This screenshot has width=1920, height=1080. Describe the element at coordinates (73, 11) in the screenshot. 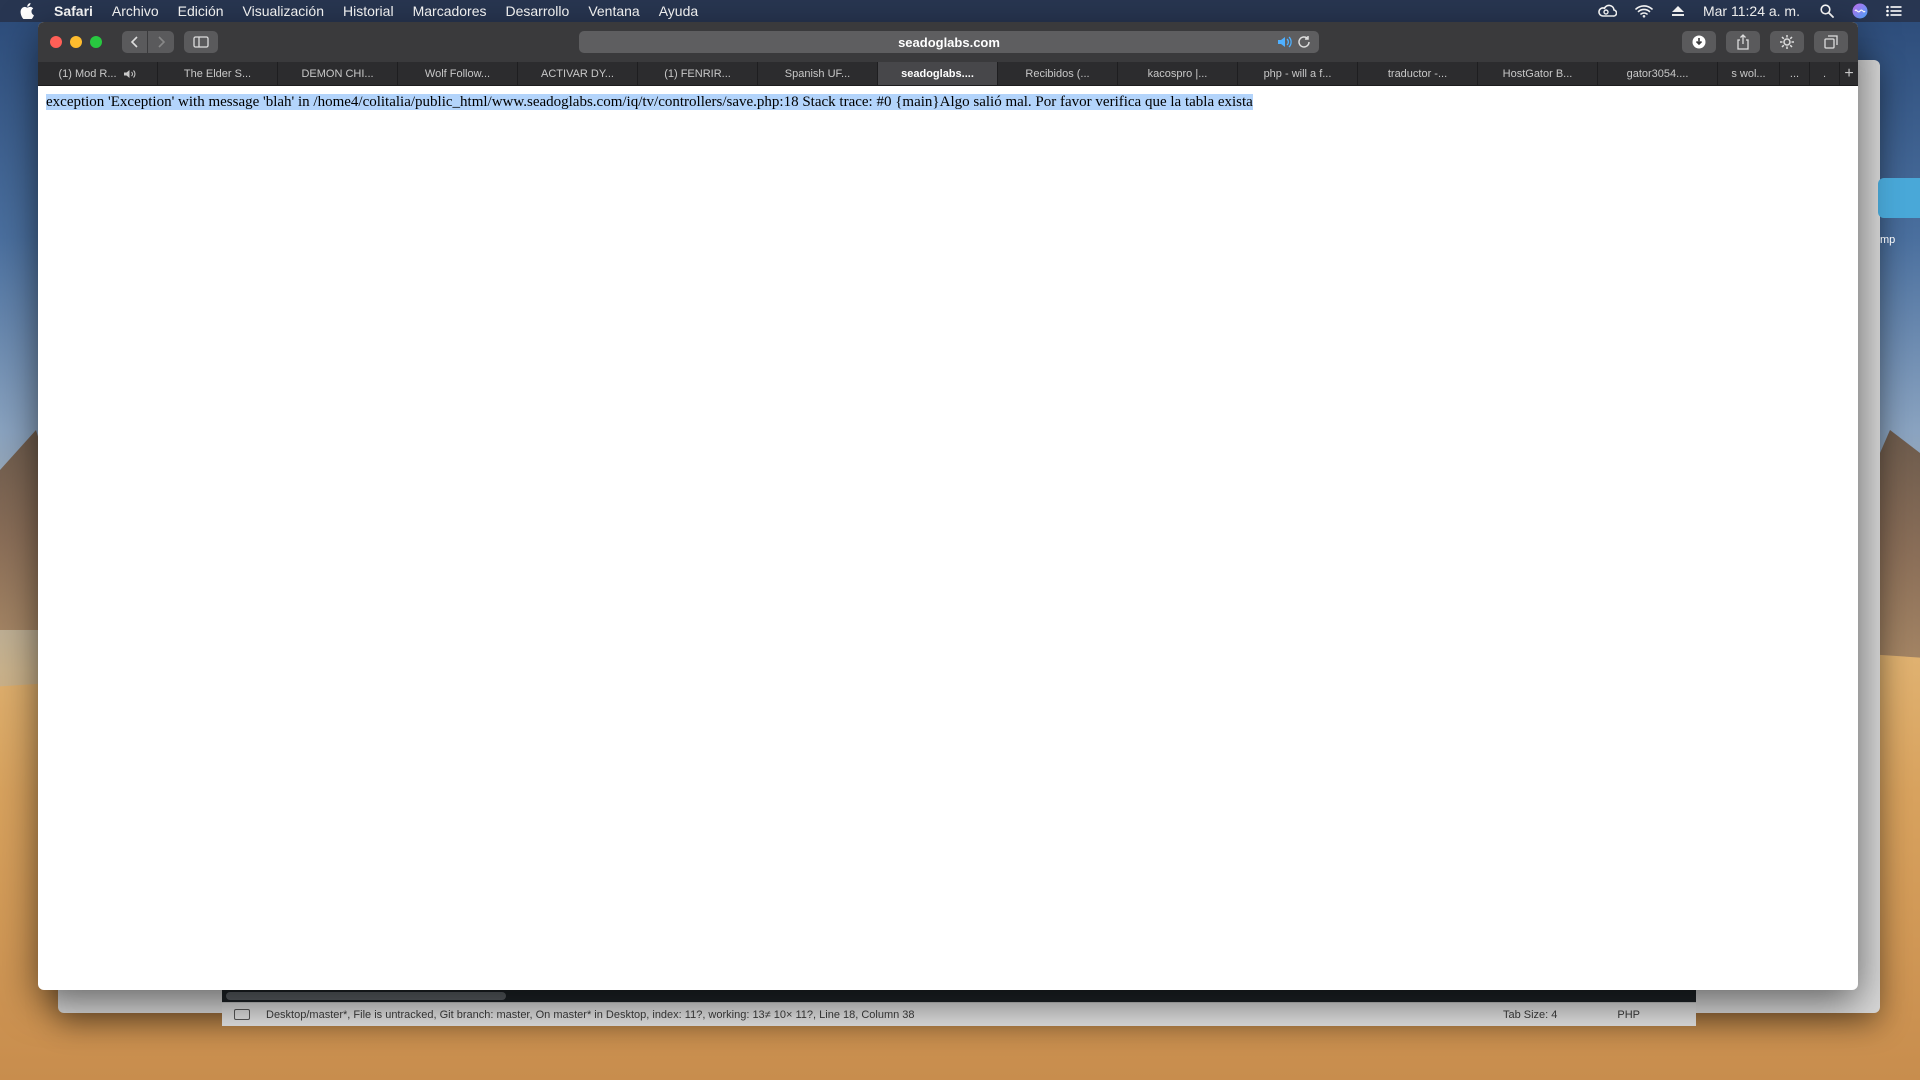

I see `menu-safari: Safari` at that location.